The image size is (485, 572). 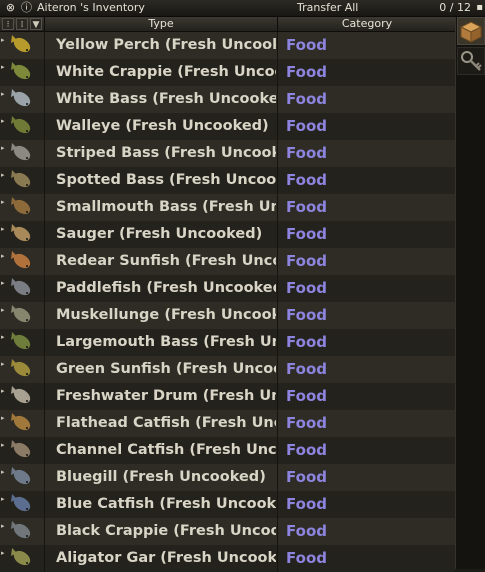 I want to click on inventory-row: ▸ Spotted Bass (Fresh Uncooked)Food, so click(x=227, y=180).